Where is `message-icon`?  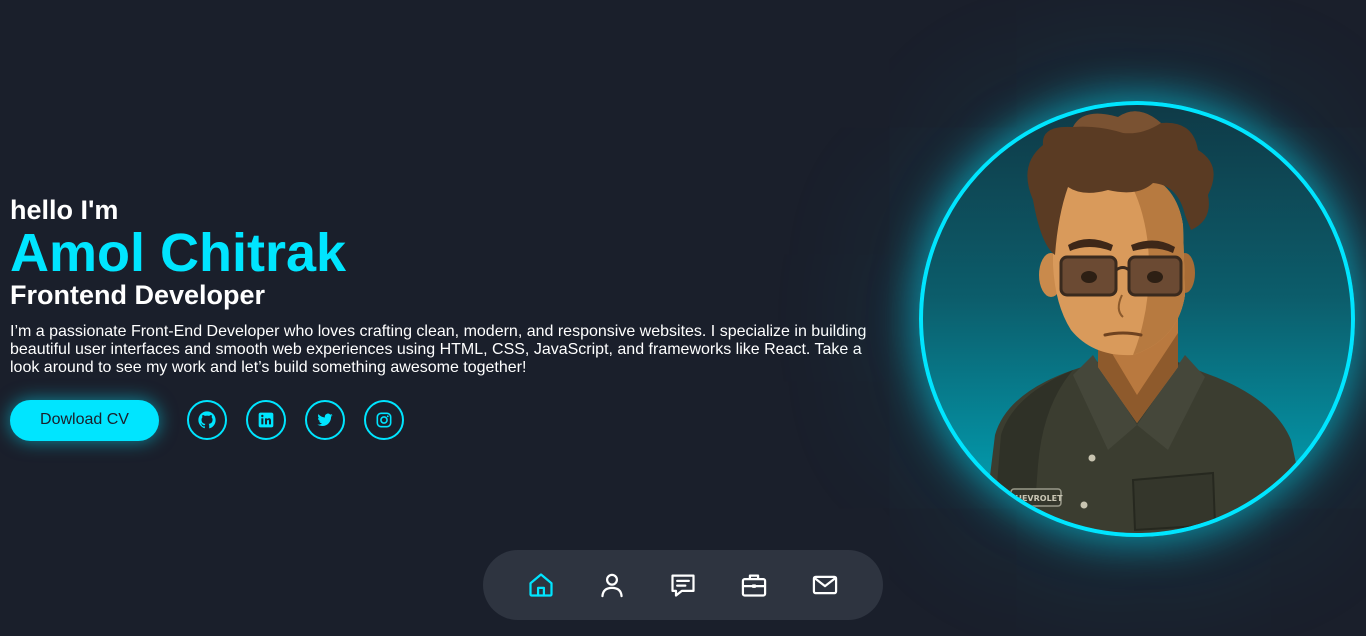
message-icon is located at coordinates (683, 585).